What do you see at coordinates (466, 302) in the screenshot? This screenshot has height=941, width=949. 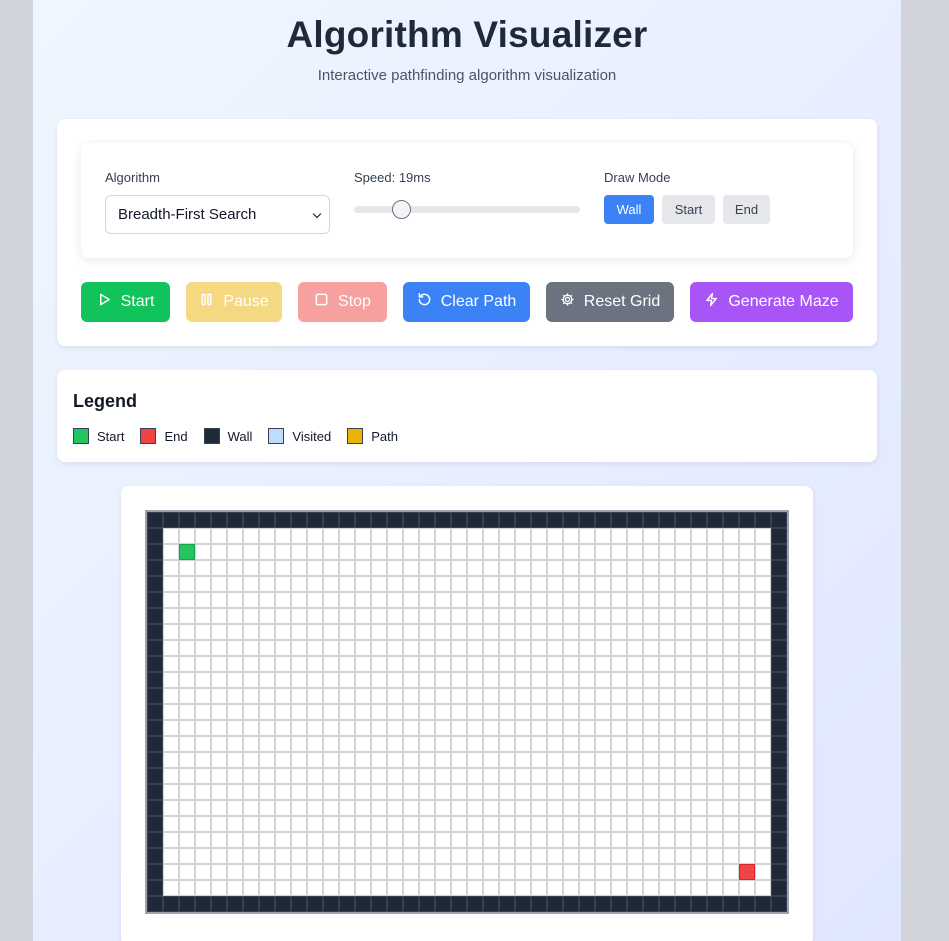 I see `clear-path-button: Clear Path` at bounding box center [466, 302].